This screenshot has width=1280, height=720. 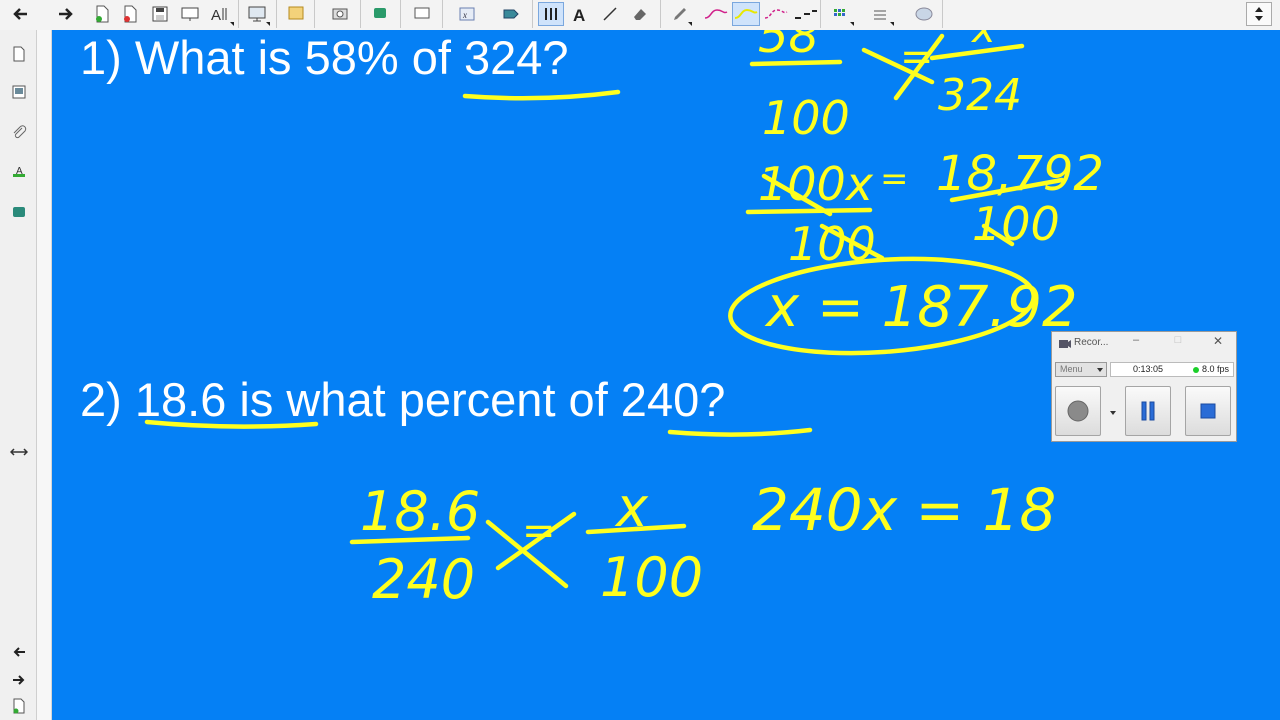 I want to click on select-icon, so click(x=551, y=14).